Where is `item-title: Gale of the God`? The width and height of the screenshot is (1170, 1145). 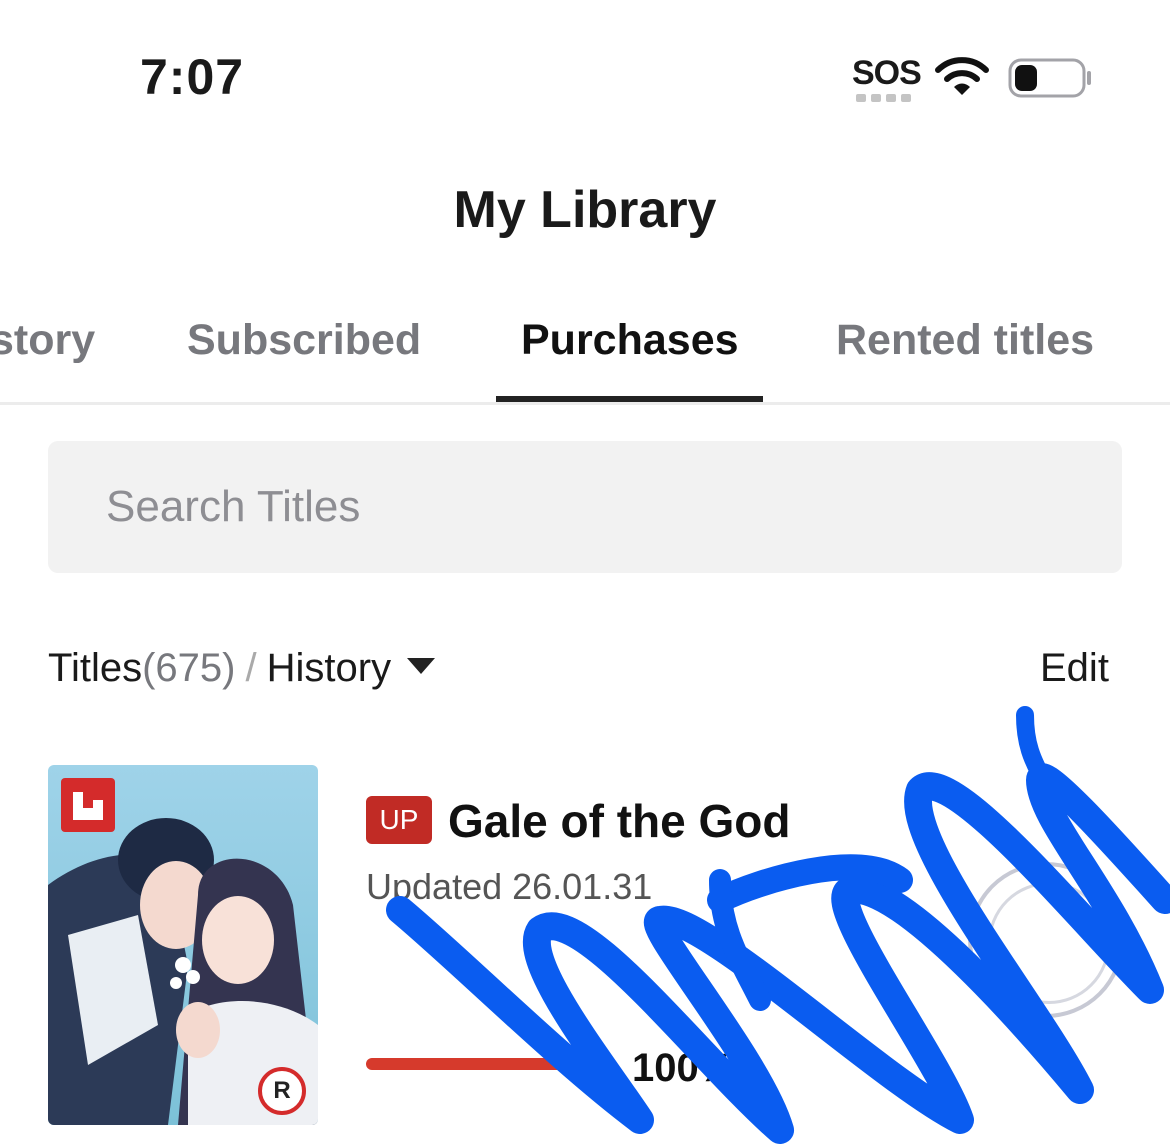
item-title: Gale of the God is located at coordinates (619, 821).